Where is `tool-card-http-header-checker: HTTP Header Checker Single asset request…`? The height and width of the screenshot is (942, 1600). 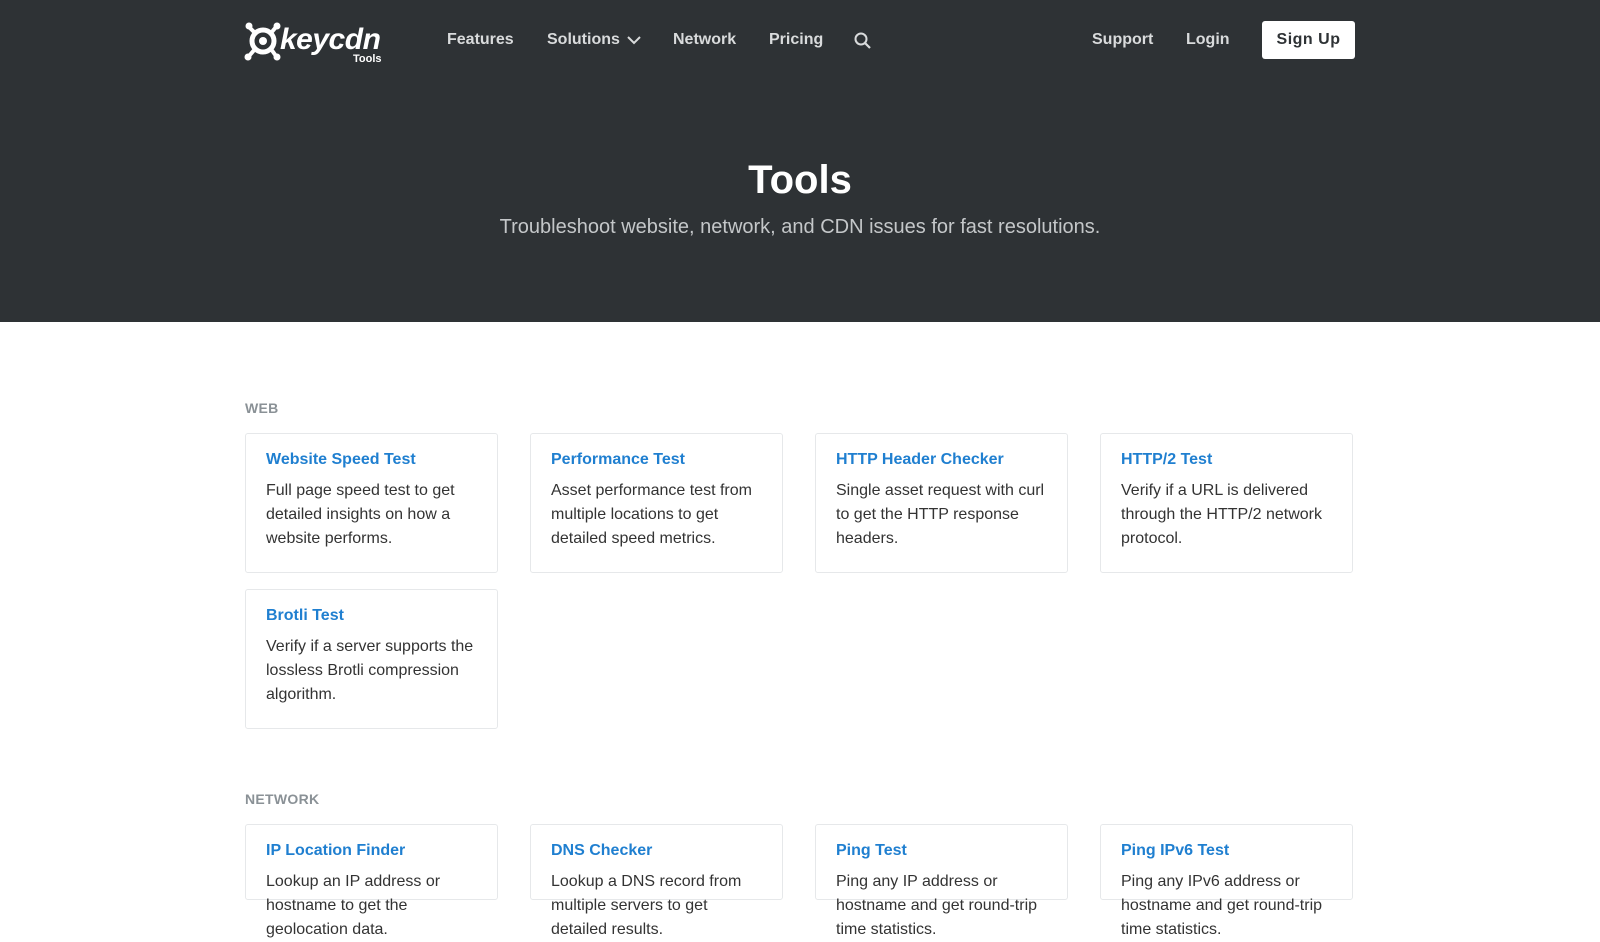 tool-card-http-header-checker: HTTP Header Checker Single asset request… is located at coordinates (941, 503).